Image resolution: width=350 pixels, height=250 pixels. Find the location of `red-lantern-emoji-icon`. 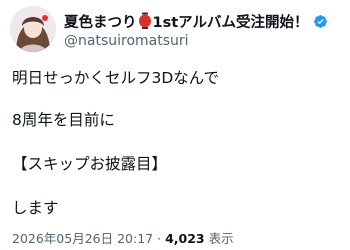

red-lantern-emoji-icon is located at coordinates (145, 21).